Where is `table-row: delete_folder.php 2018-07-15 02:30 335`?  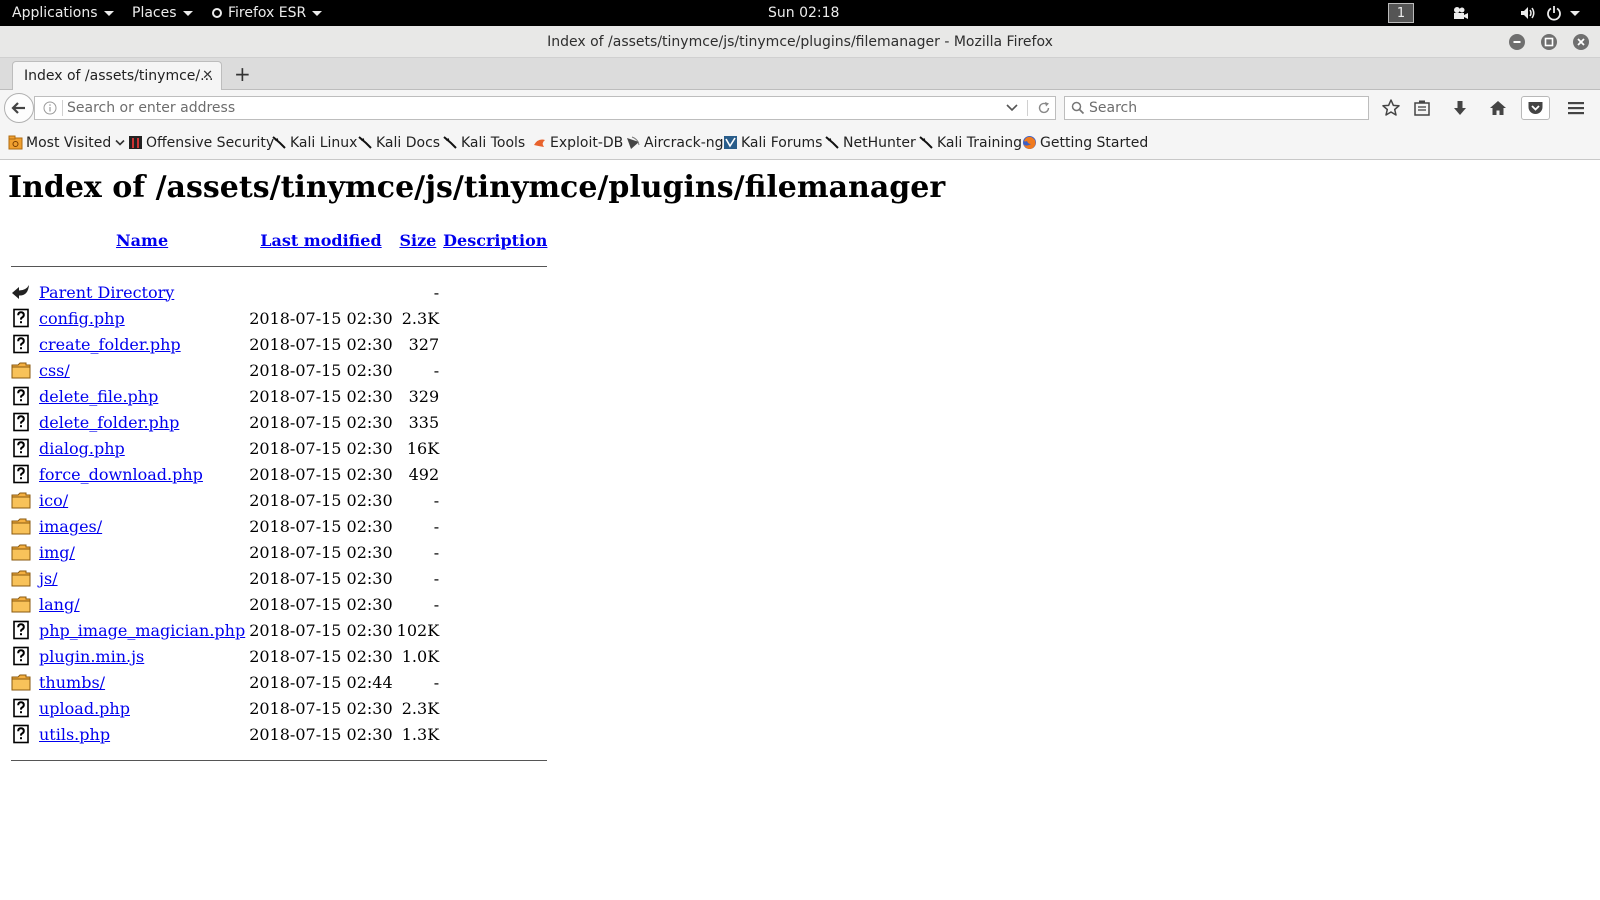 table-row: delete_folder.php 2018-07-15 02:30 335 is located at coordinates (279, 422).